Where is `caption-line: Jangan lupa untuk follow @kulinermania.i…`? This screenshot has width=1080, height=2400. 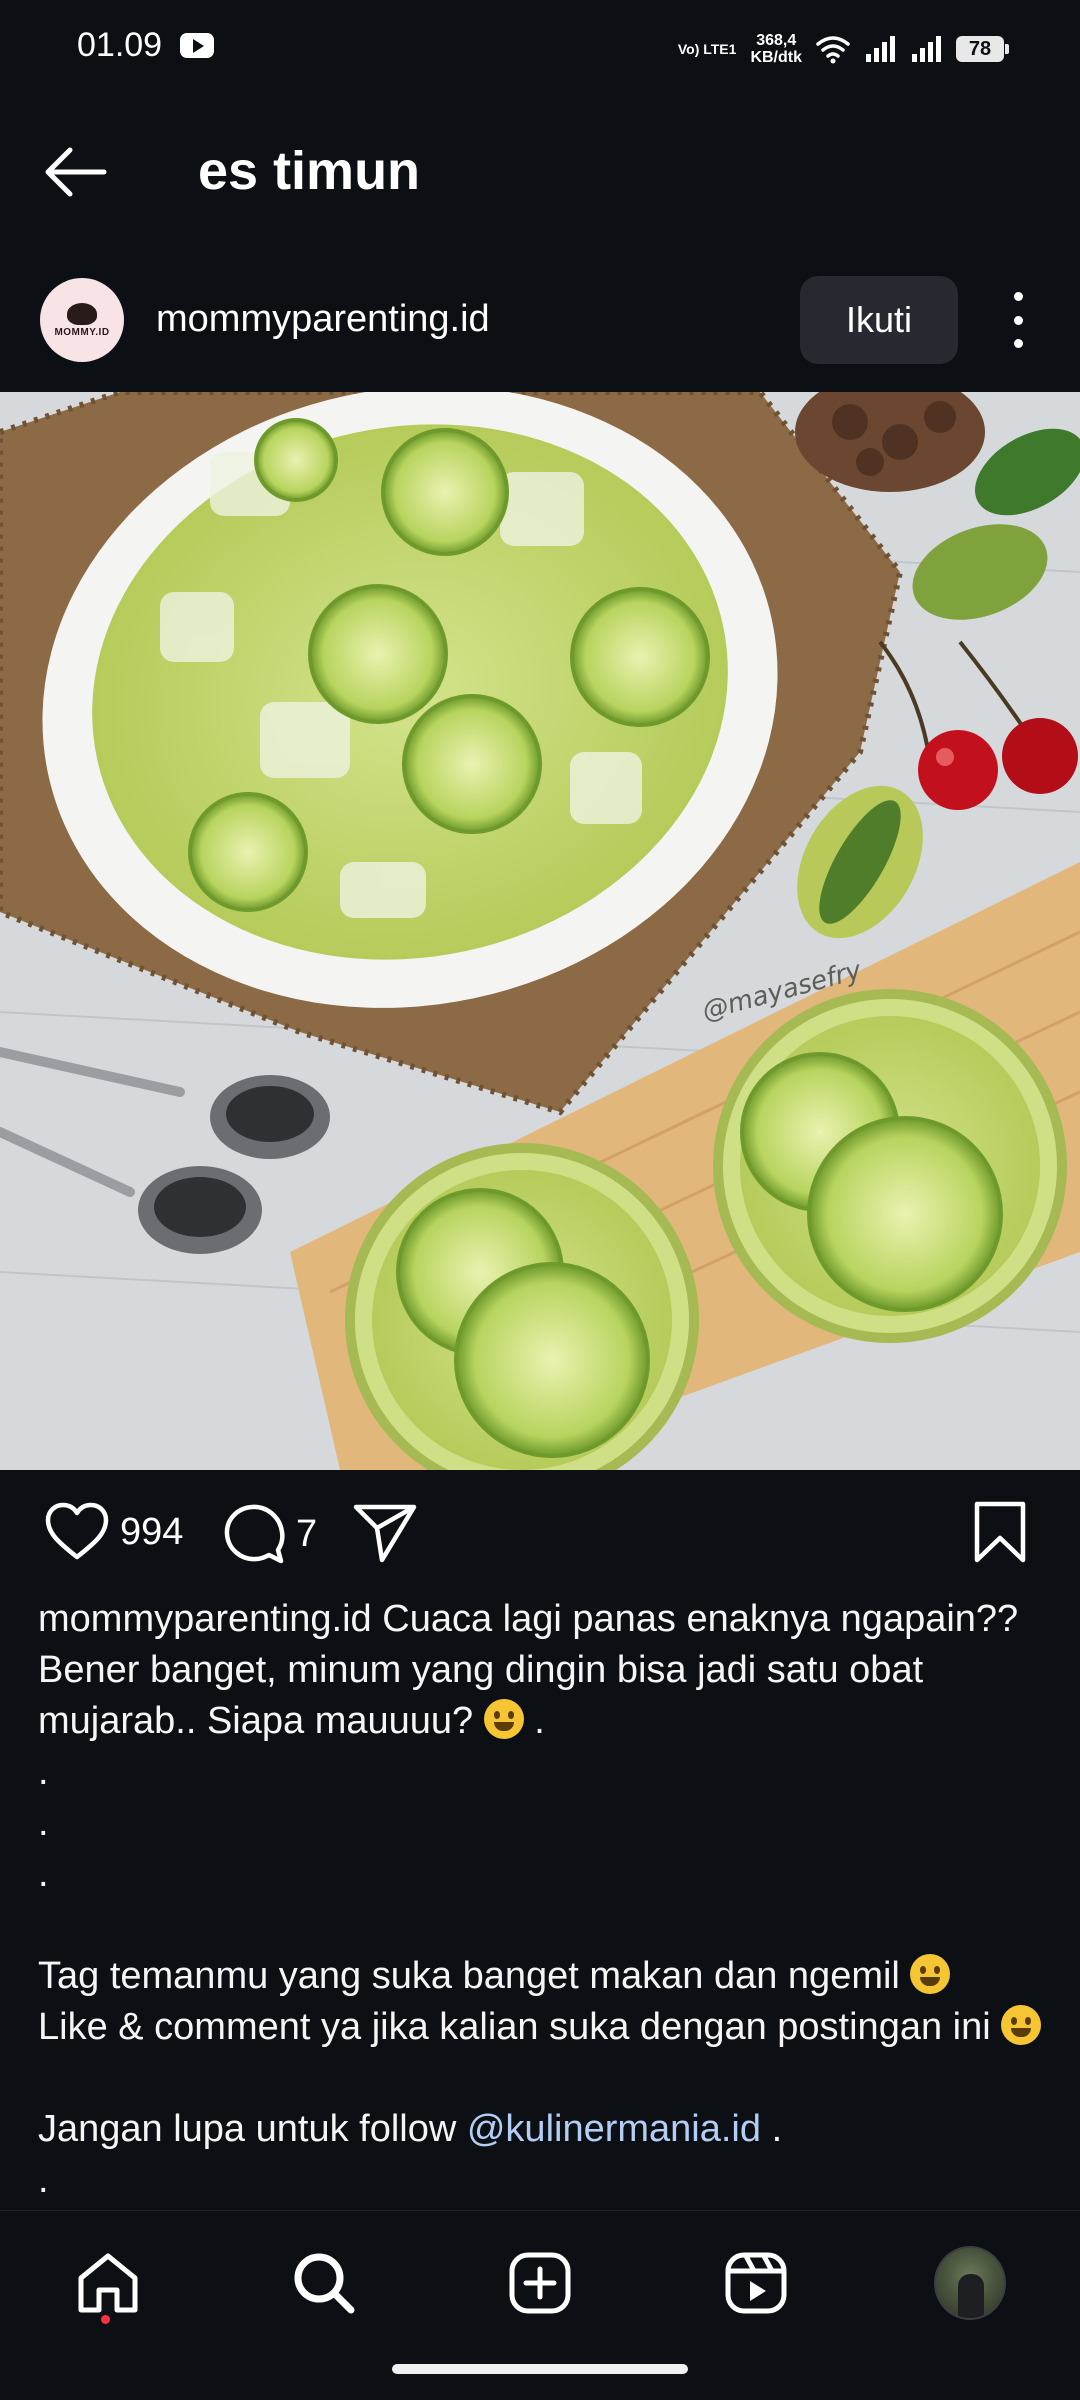 caption-line: Jangan lupa untuk follow @kulinermania.i… is located at coordinates (543, 2129).